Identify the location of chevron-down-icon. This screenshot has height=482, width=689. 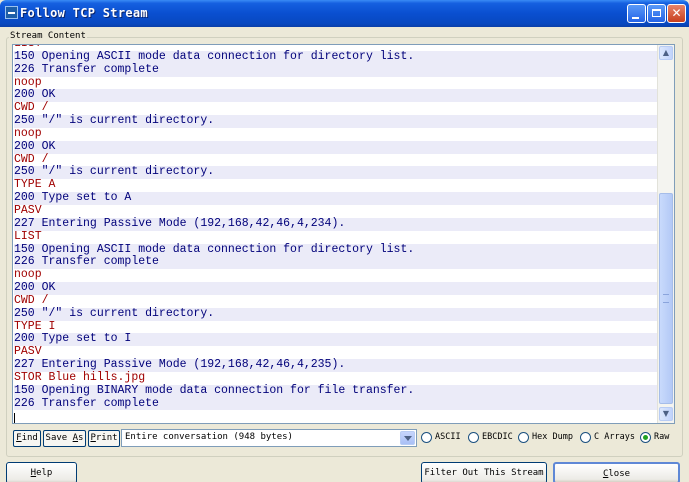
(407, 438).